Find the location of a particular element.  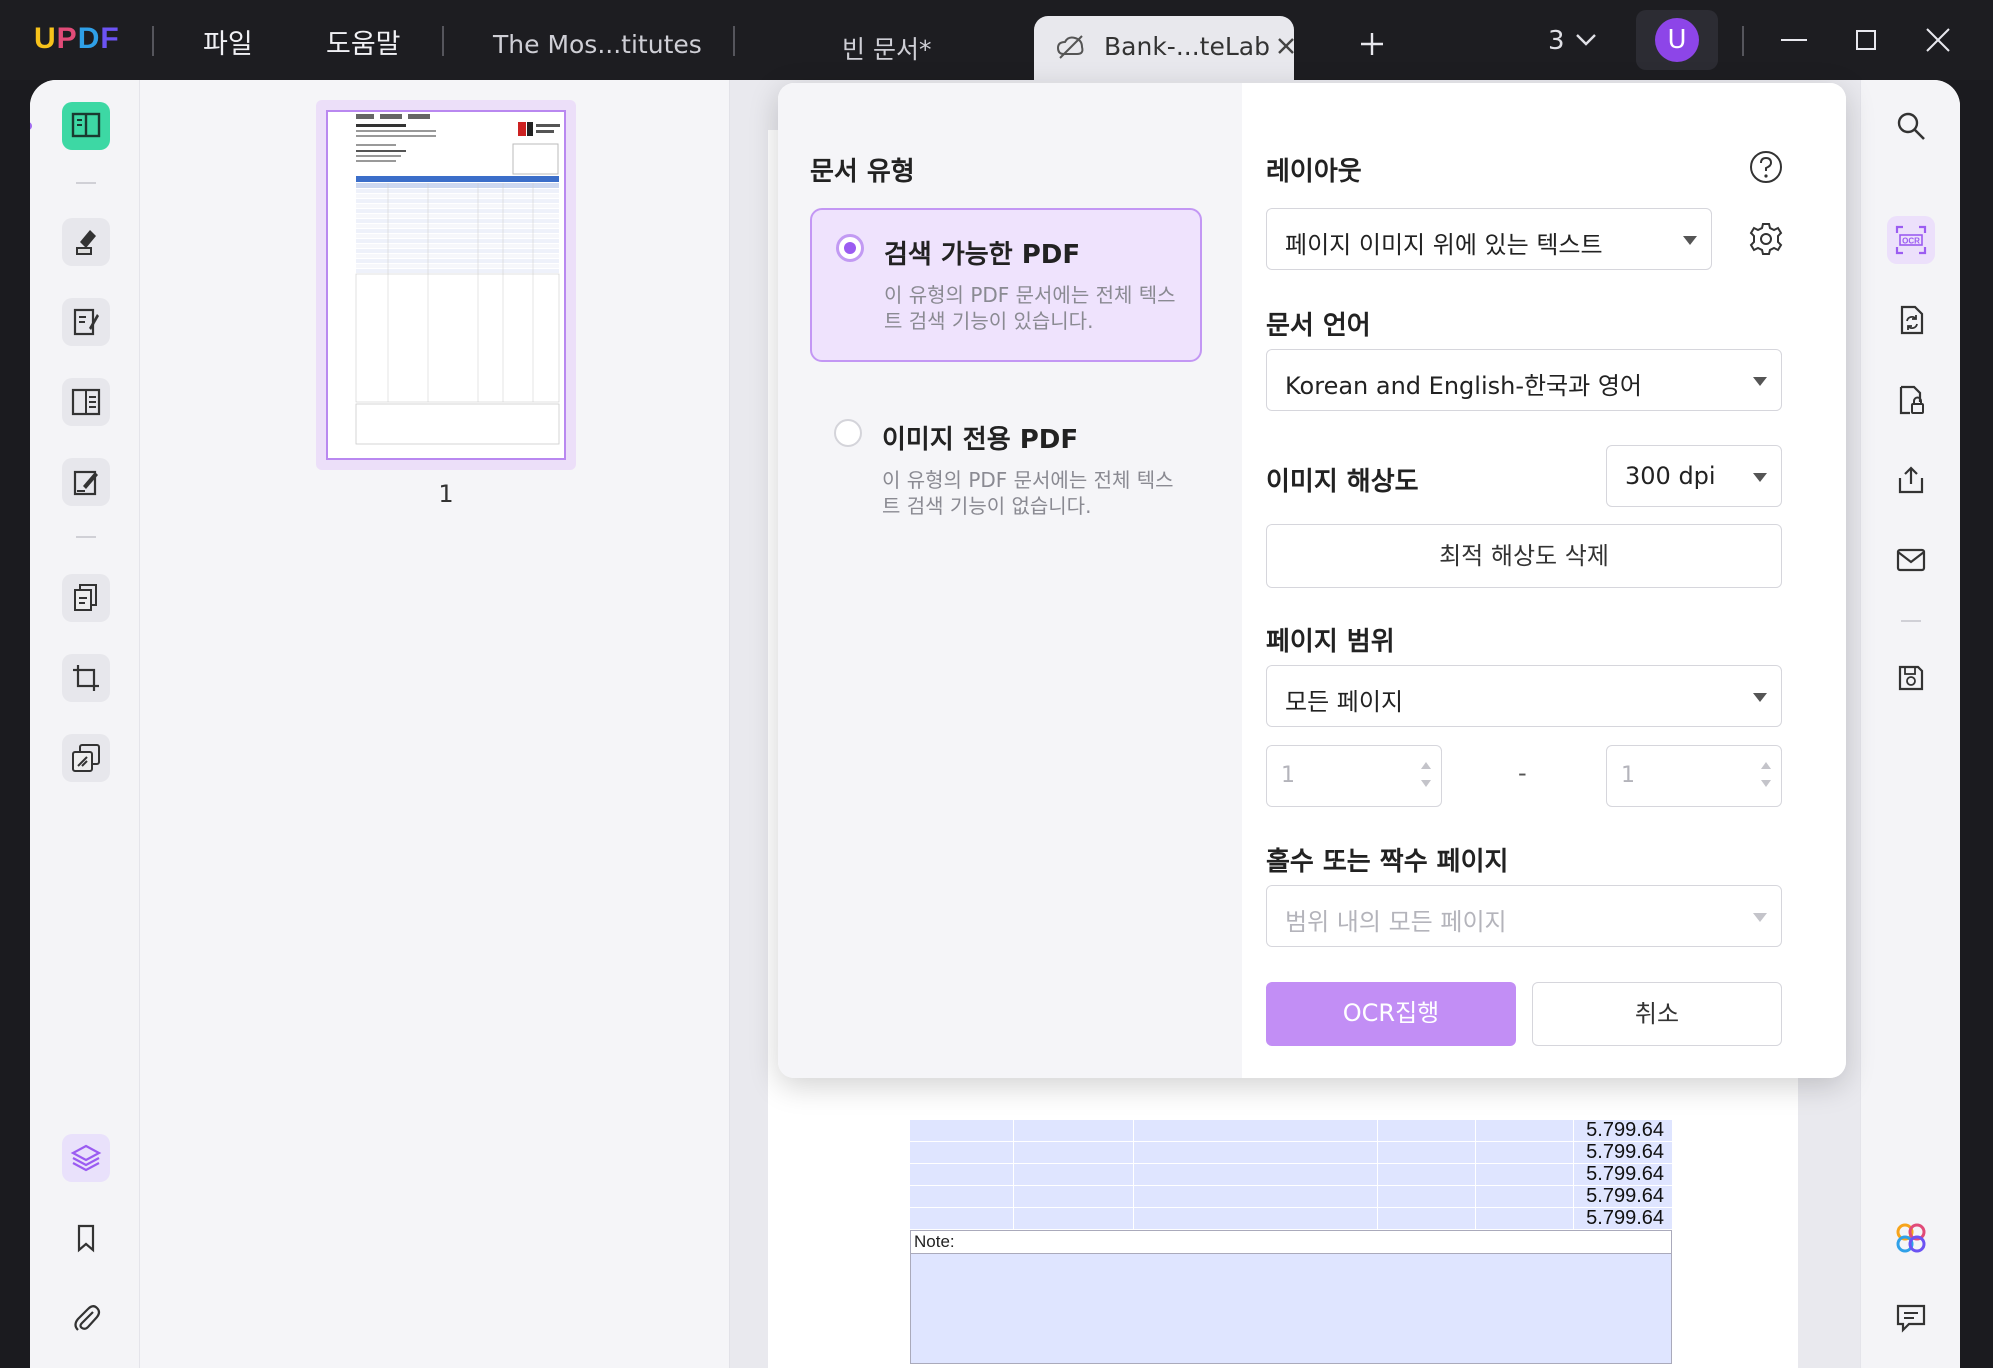

image-only-pdf-description: 이 유형의 PDF 문서에는 전체 텍스트 검색 기능이 없습니다. is located at coordinates (1028, 493).